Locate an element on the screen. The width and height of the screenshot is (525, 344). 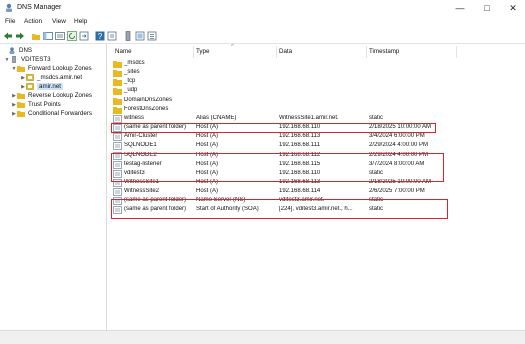
close-button: ✕ is located at coordinates (512, 8).